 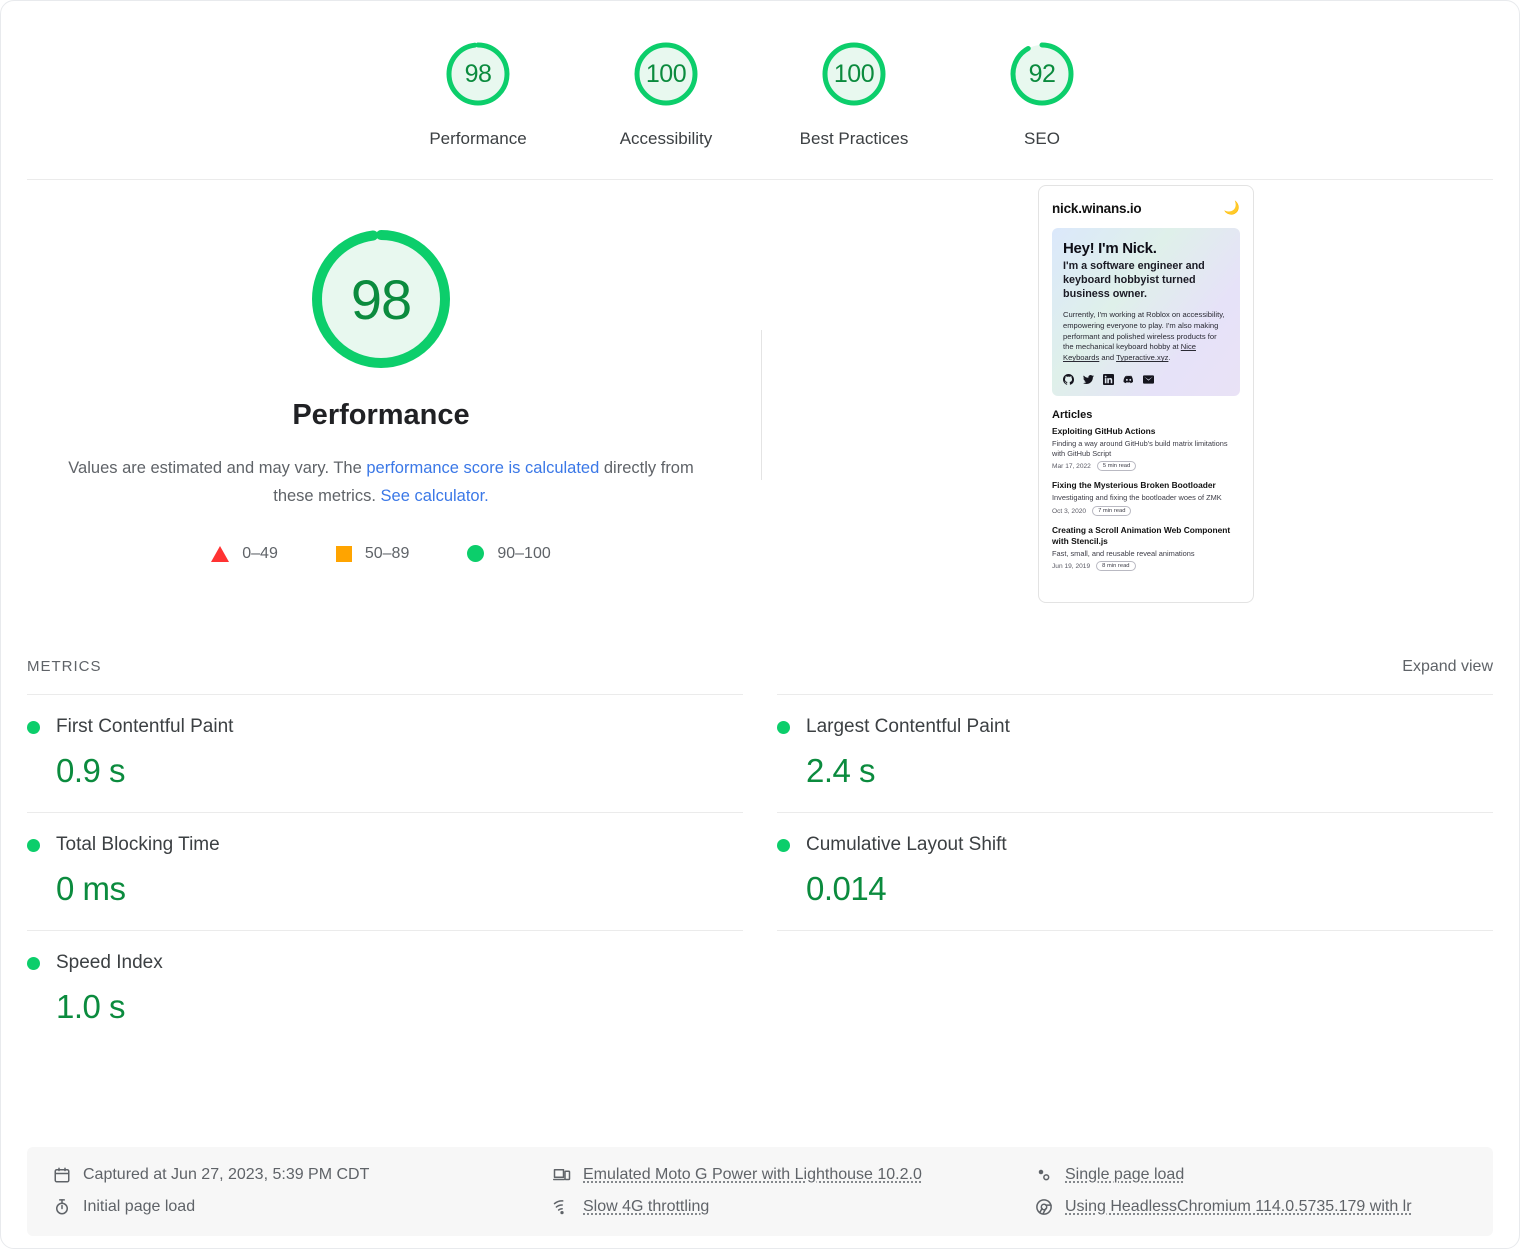 I want to click on score-item-best-practices: 100 Best Practices, so click(x=854, y=94).